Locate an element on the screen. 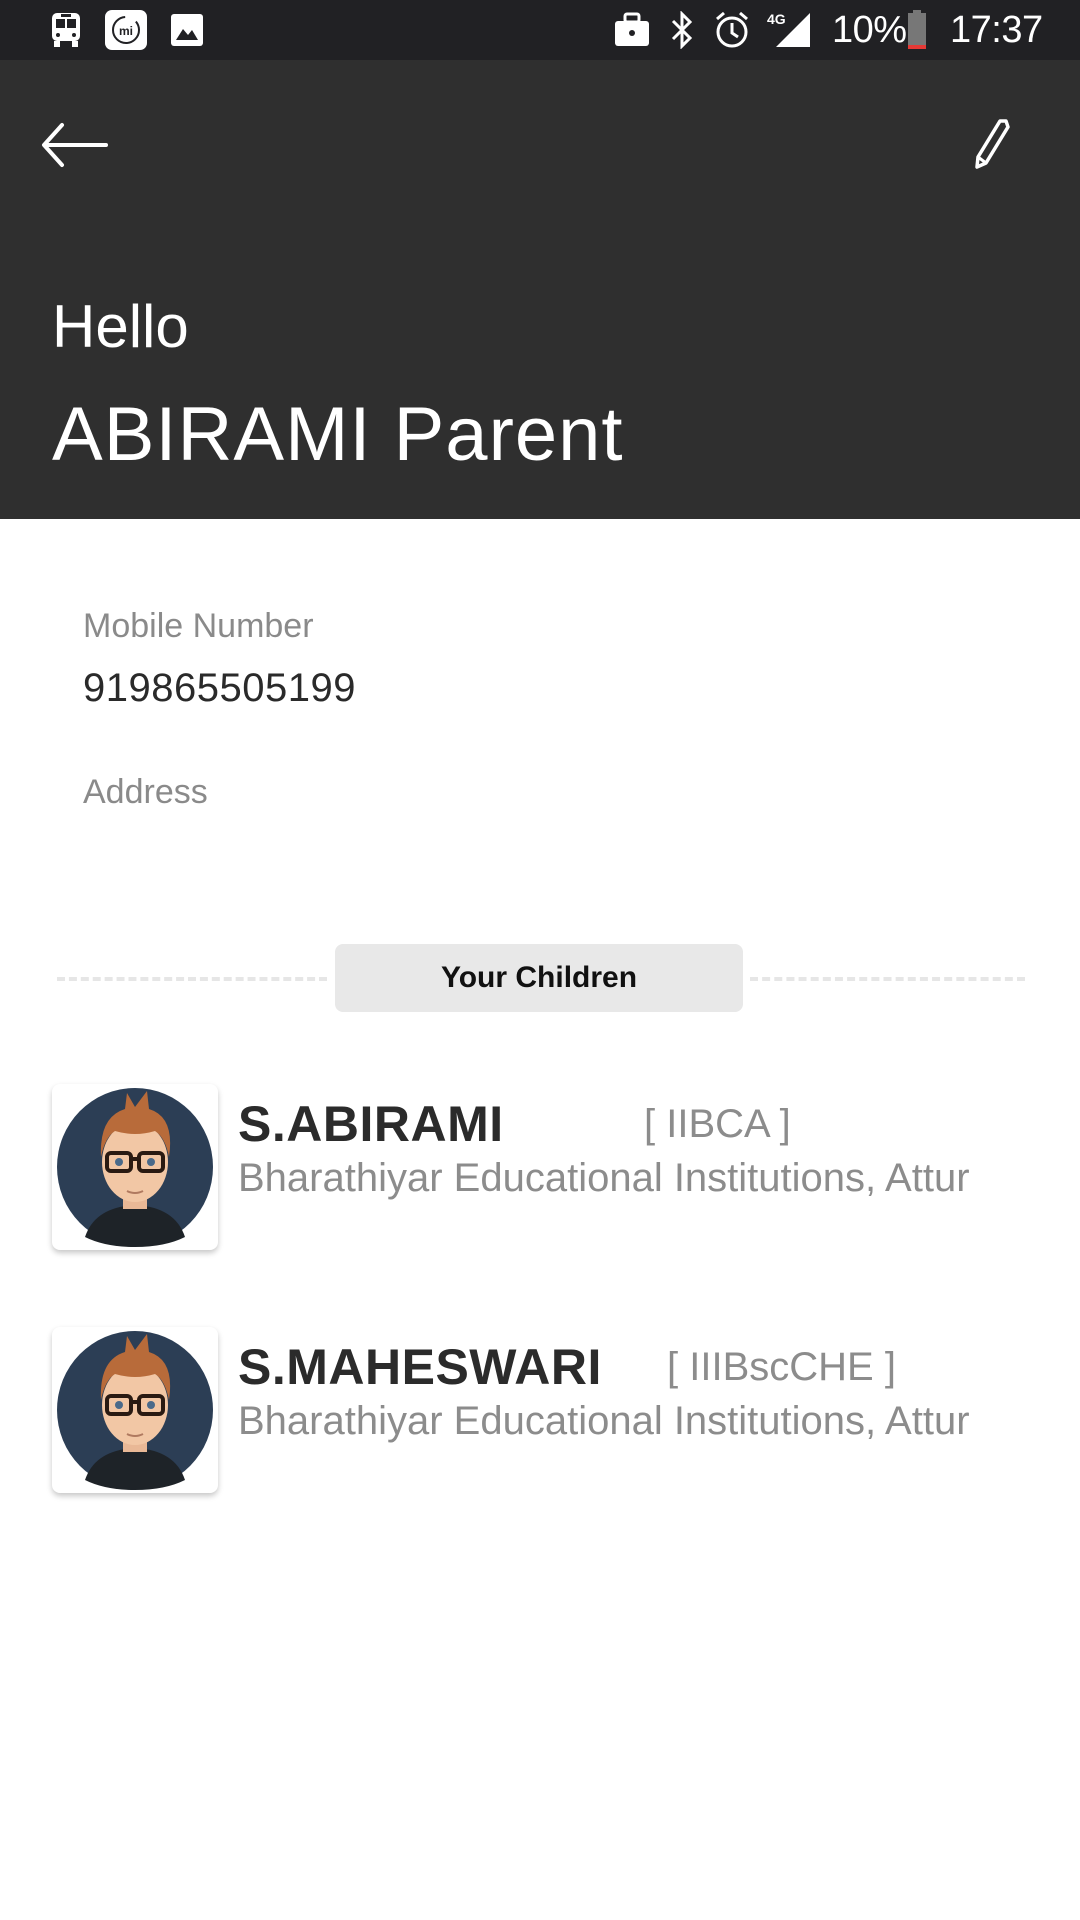 This screenshot has height=1920, width=1080. child-name: S.MAHESWARI is located at coordinates (420, 1367).